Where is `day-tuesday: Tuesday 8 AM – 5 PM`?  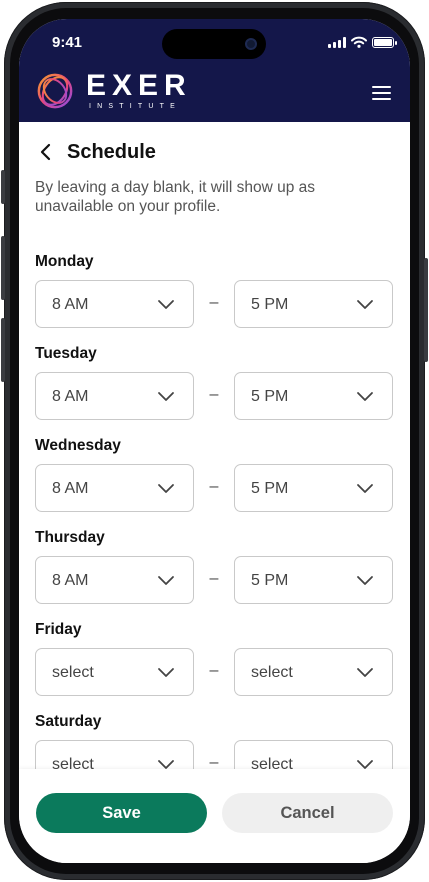 day-tuesday: Tuesday 8 AM – 5 PM is located at coordinates (215, 382).